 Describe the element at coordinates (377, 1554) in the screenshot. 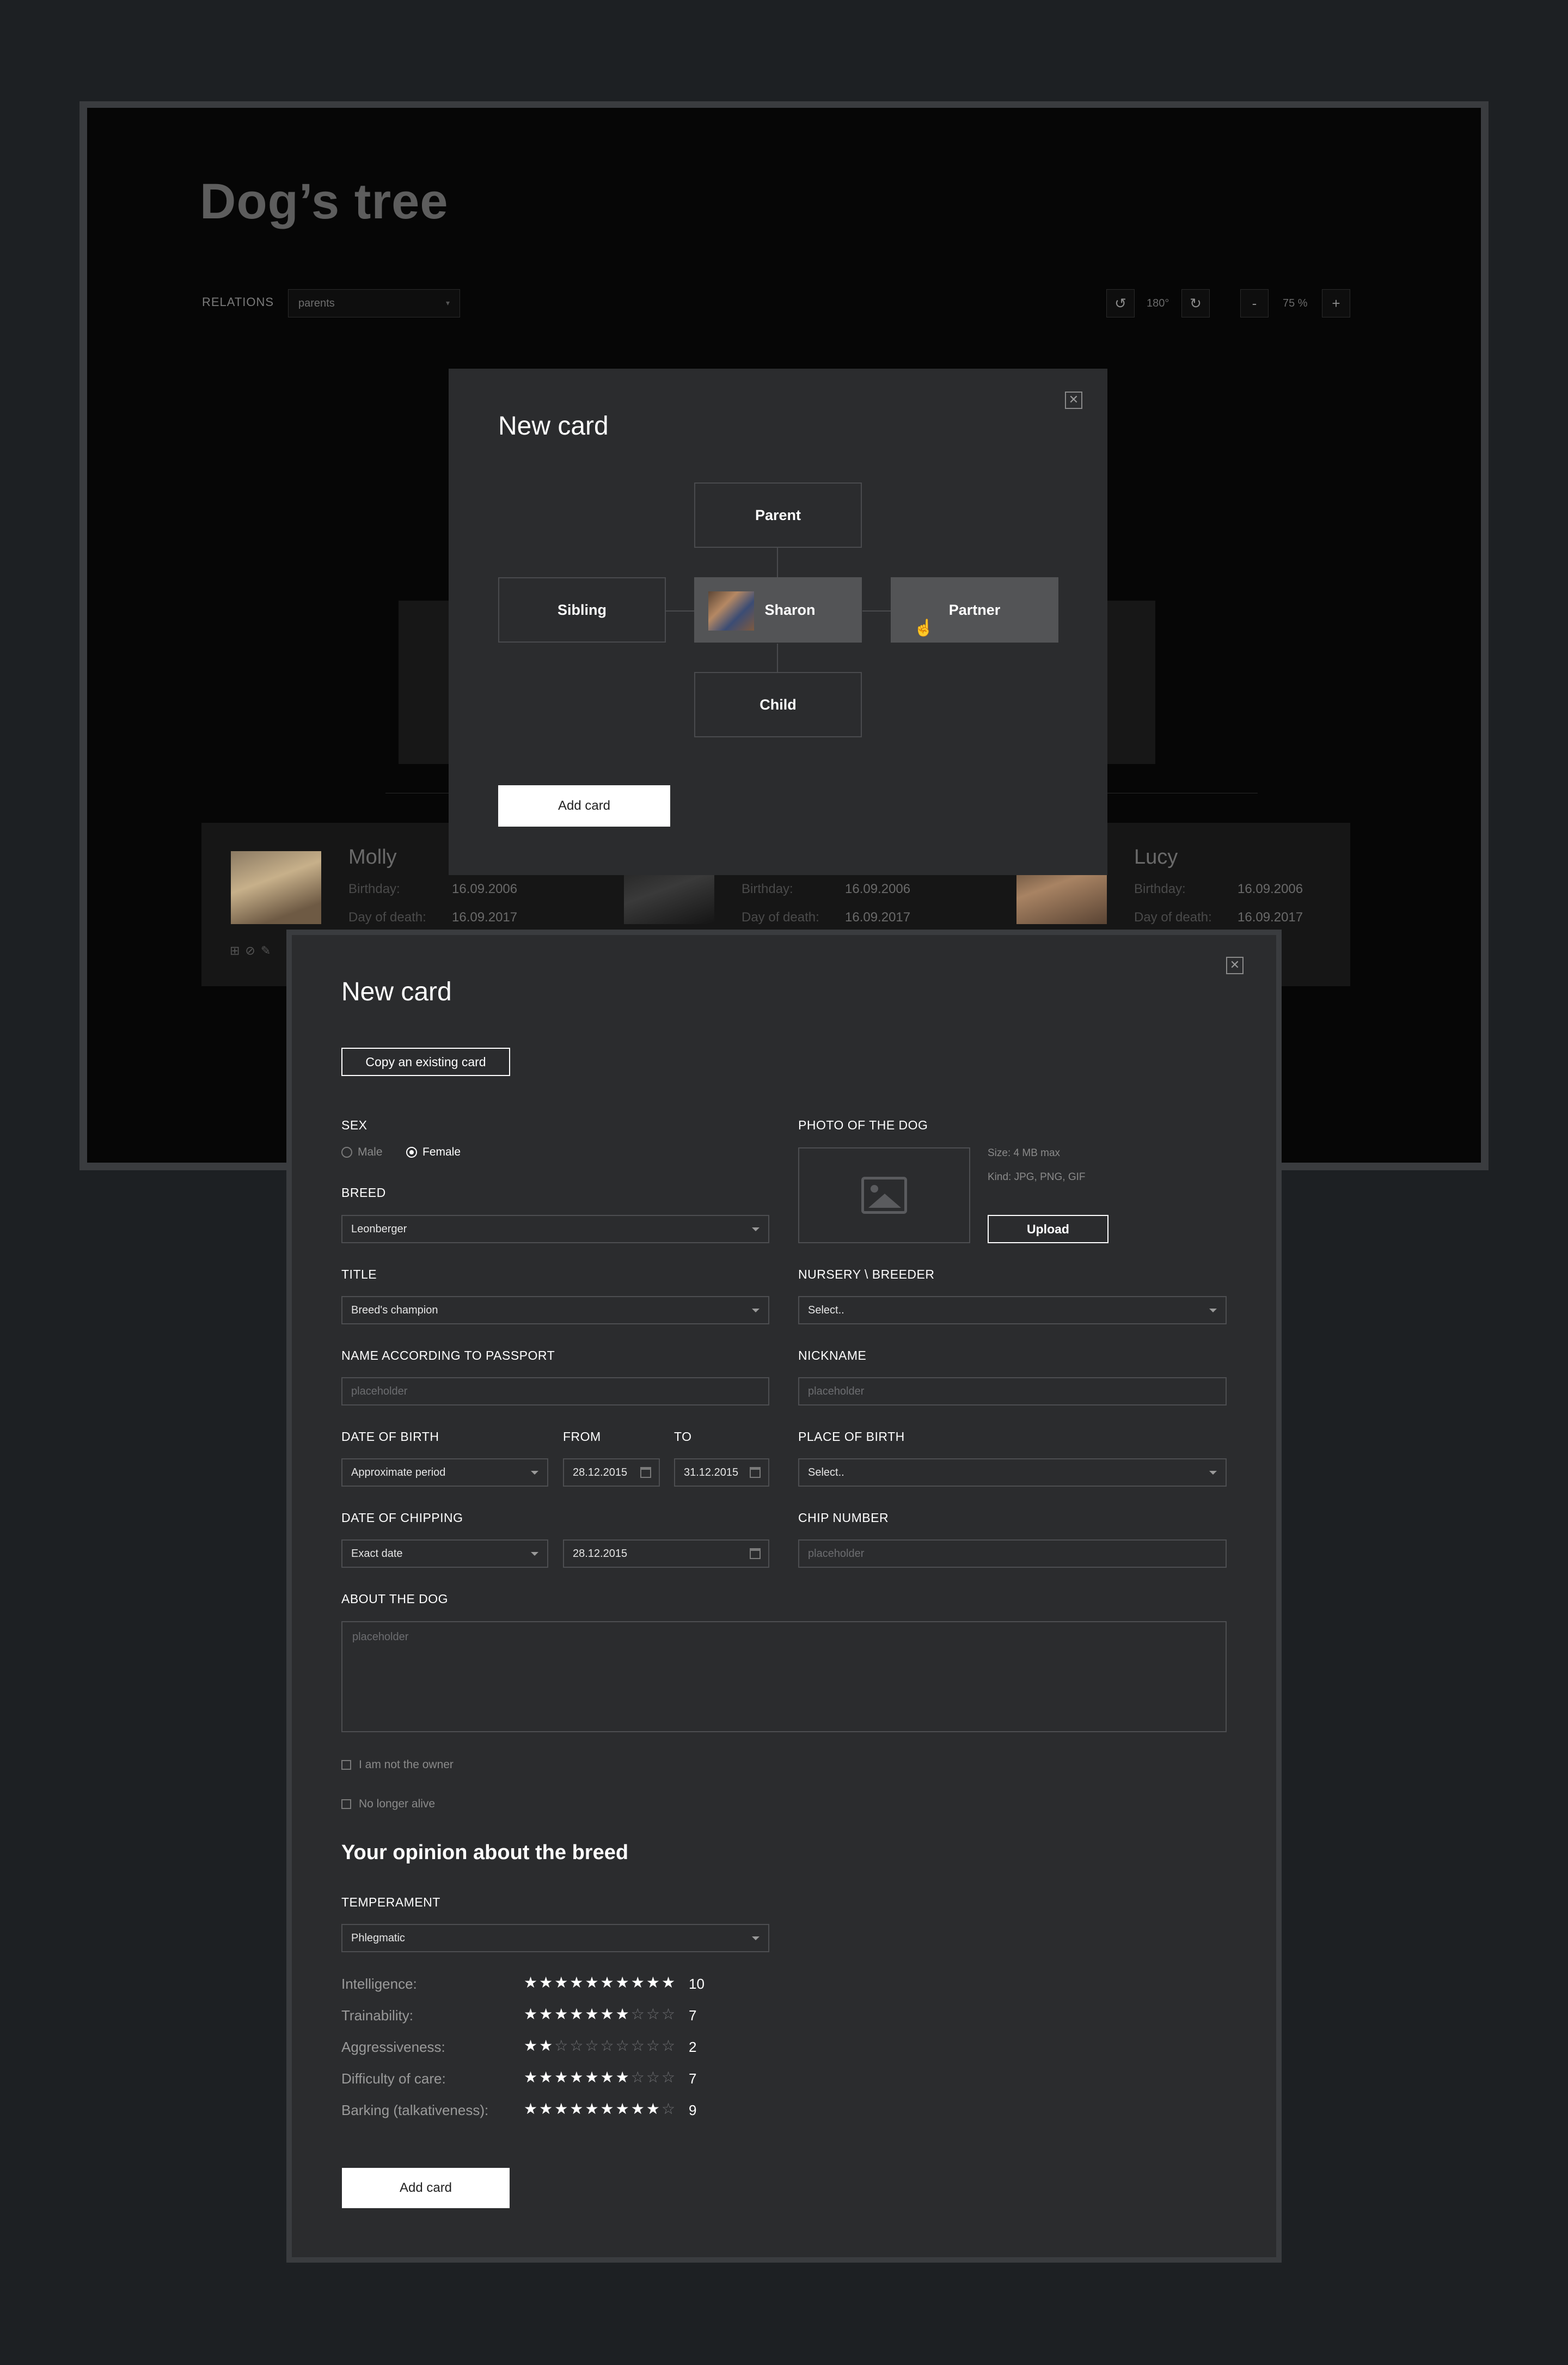

I see `chipping-mode-value: Exact date` at that location.